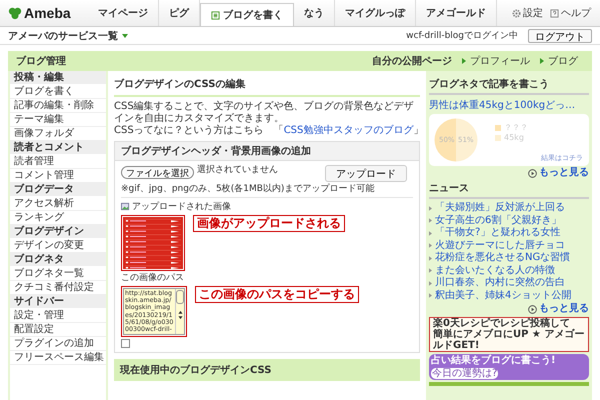 The height and width of the screenshot is (400, 600). Describe the element at coordinates (462, 36) in the screenshot. I see `login-status: wcf-drill-blogでログイン中` at that location.